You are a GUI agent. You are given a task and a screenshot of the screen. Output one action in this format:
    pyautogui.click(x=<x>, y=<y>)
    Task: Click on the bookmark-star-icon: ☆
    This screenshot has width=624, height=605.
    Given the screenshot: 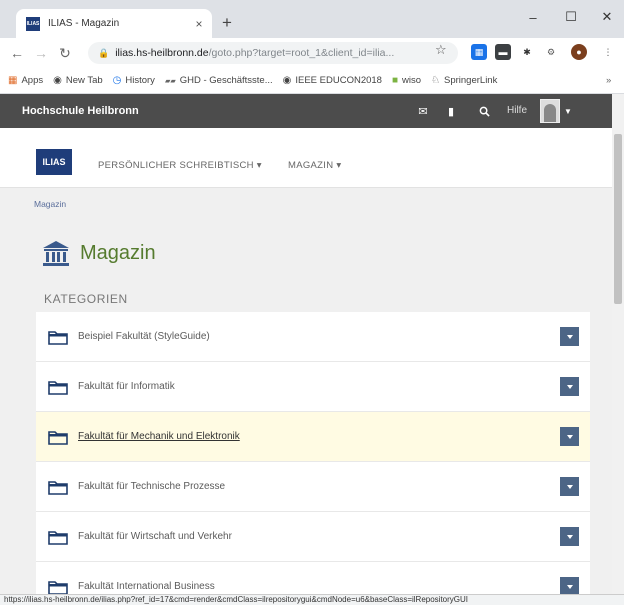 What is the action you would take?
    pyautogui.click(x=441, y=50)
    